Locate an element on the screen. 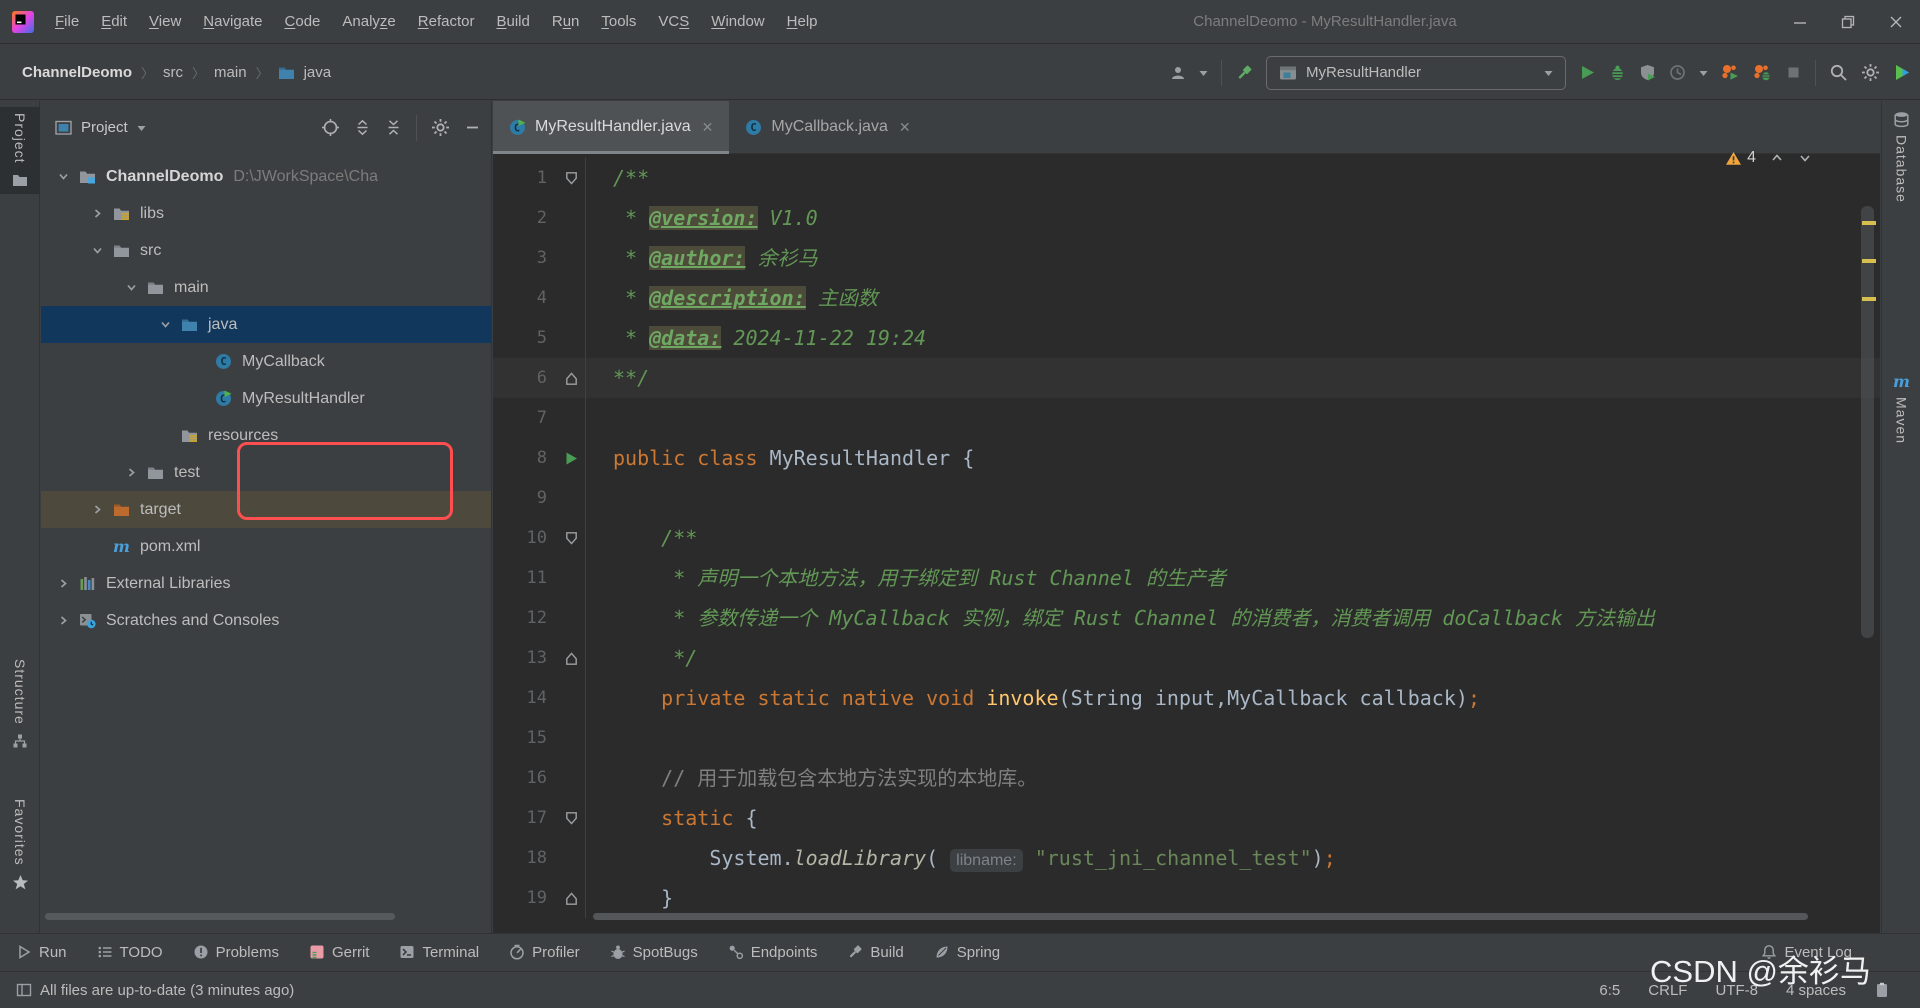 Image resolution: width=1920 pixels, height=1008 pixels. code-line-3: 3 * @author: 余衫马 is located at coordinates (1186, 258).